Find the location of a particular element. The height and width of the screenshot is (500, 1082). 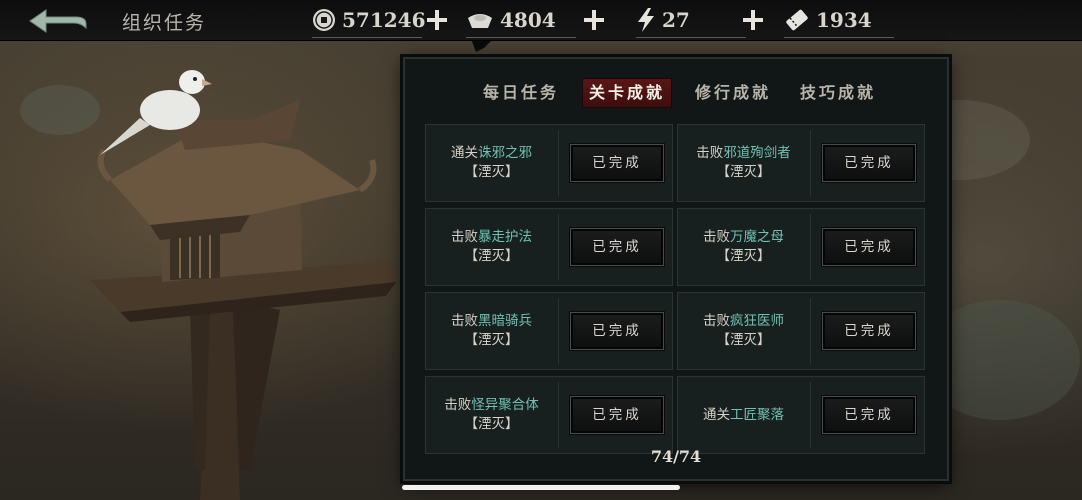

ingot-underline is located at coordinates (521, 37).